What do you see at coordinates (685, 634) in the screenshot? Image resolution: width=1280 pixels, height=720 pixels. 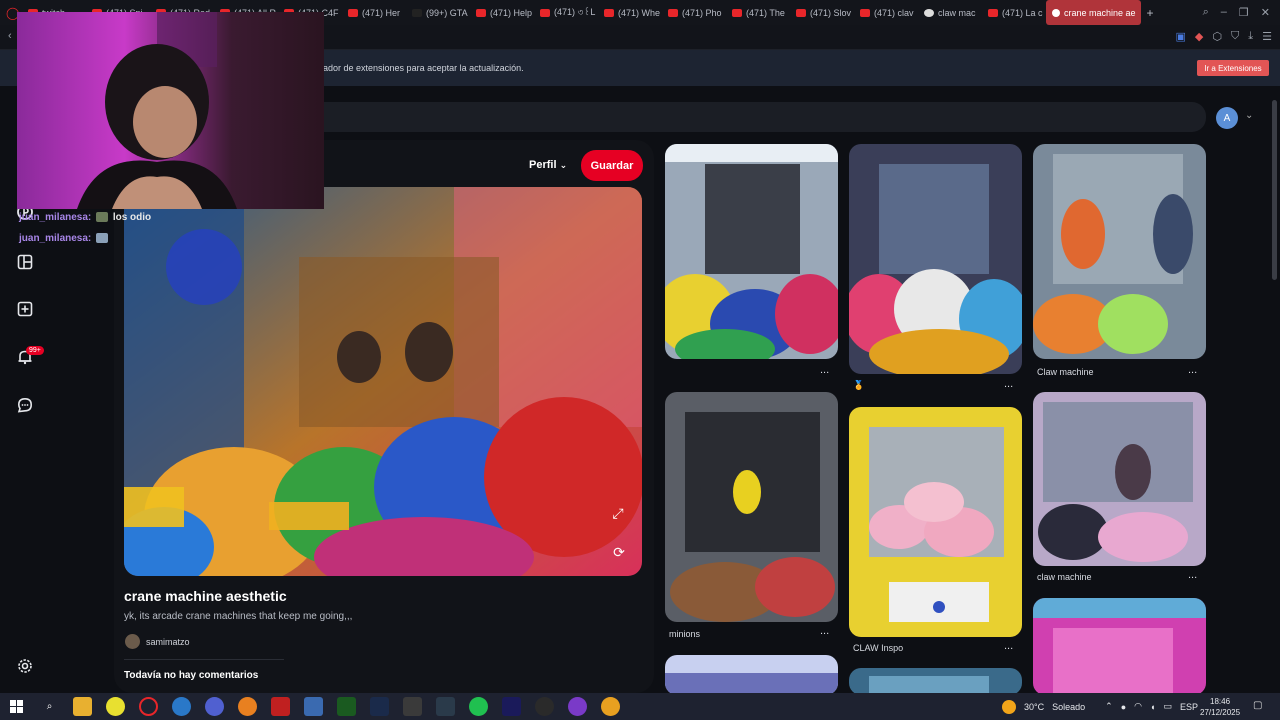 I see `pin-caption: minions` at bounding box center [685, 634].